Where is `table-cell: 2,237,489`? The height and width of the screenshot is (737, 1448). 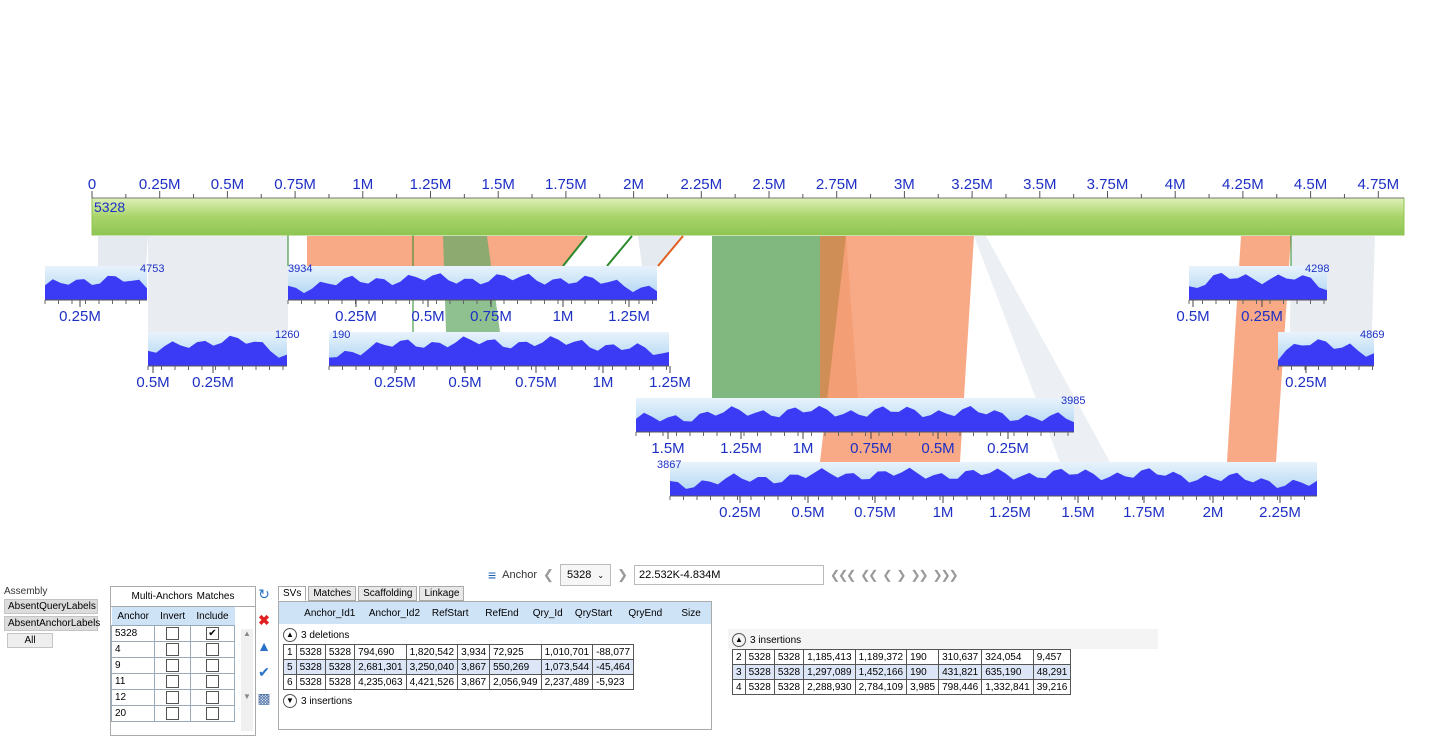 table-cell: 2,237,489 is located at coordinates (567, 682).